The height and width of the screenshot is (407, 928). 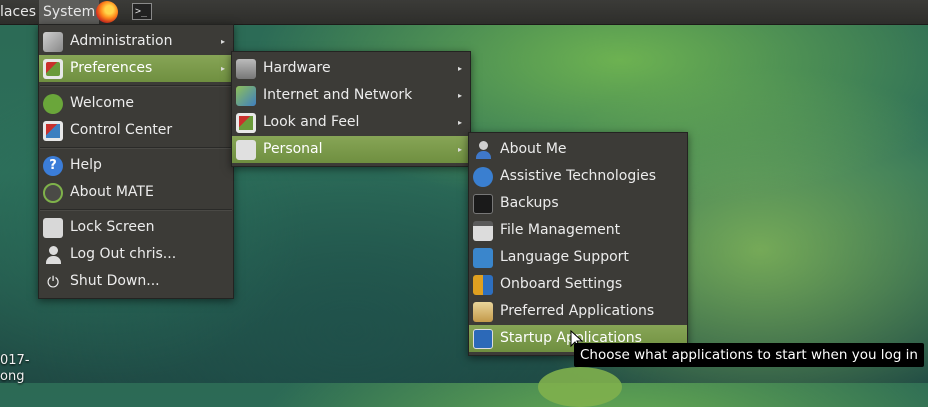 What do you see at coordinates (578, 149) in the screenshot?
I see `menu-item-about-me: About Me` at bounding box center [578, 149].